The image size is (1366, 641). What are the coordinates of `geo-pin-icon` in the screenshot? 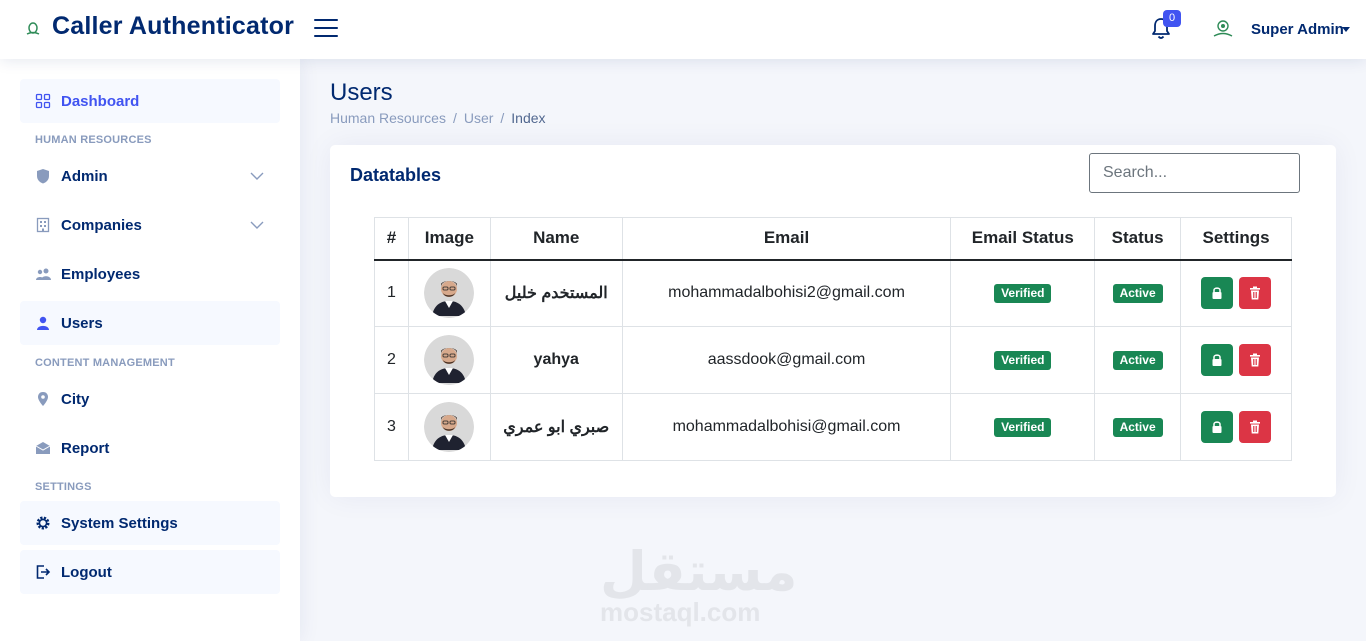 It's located at (43, 399).